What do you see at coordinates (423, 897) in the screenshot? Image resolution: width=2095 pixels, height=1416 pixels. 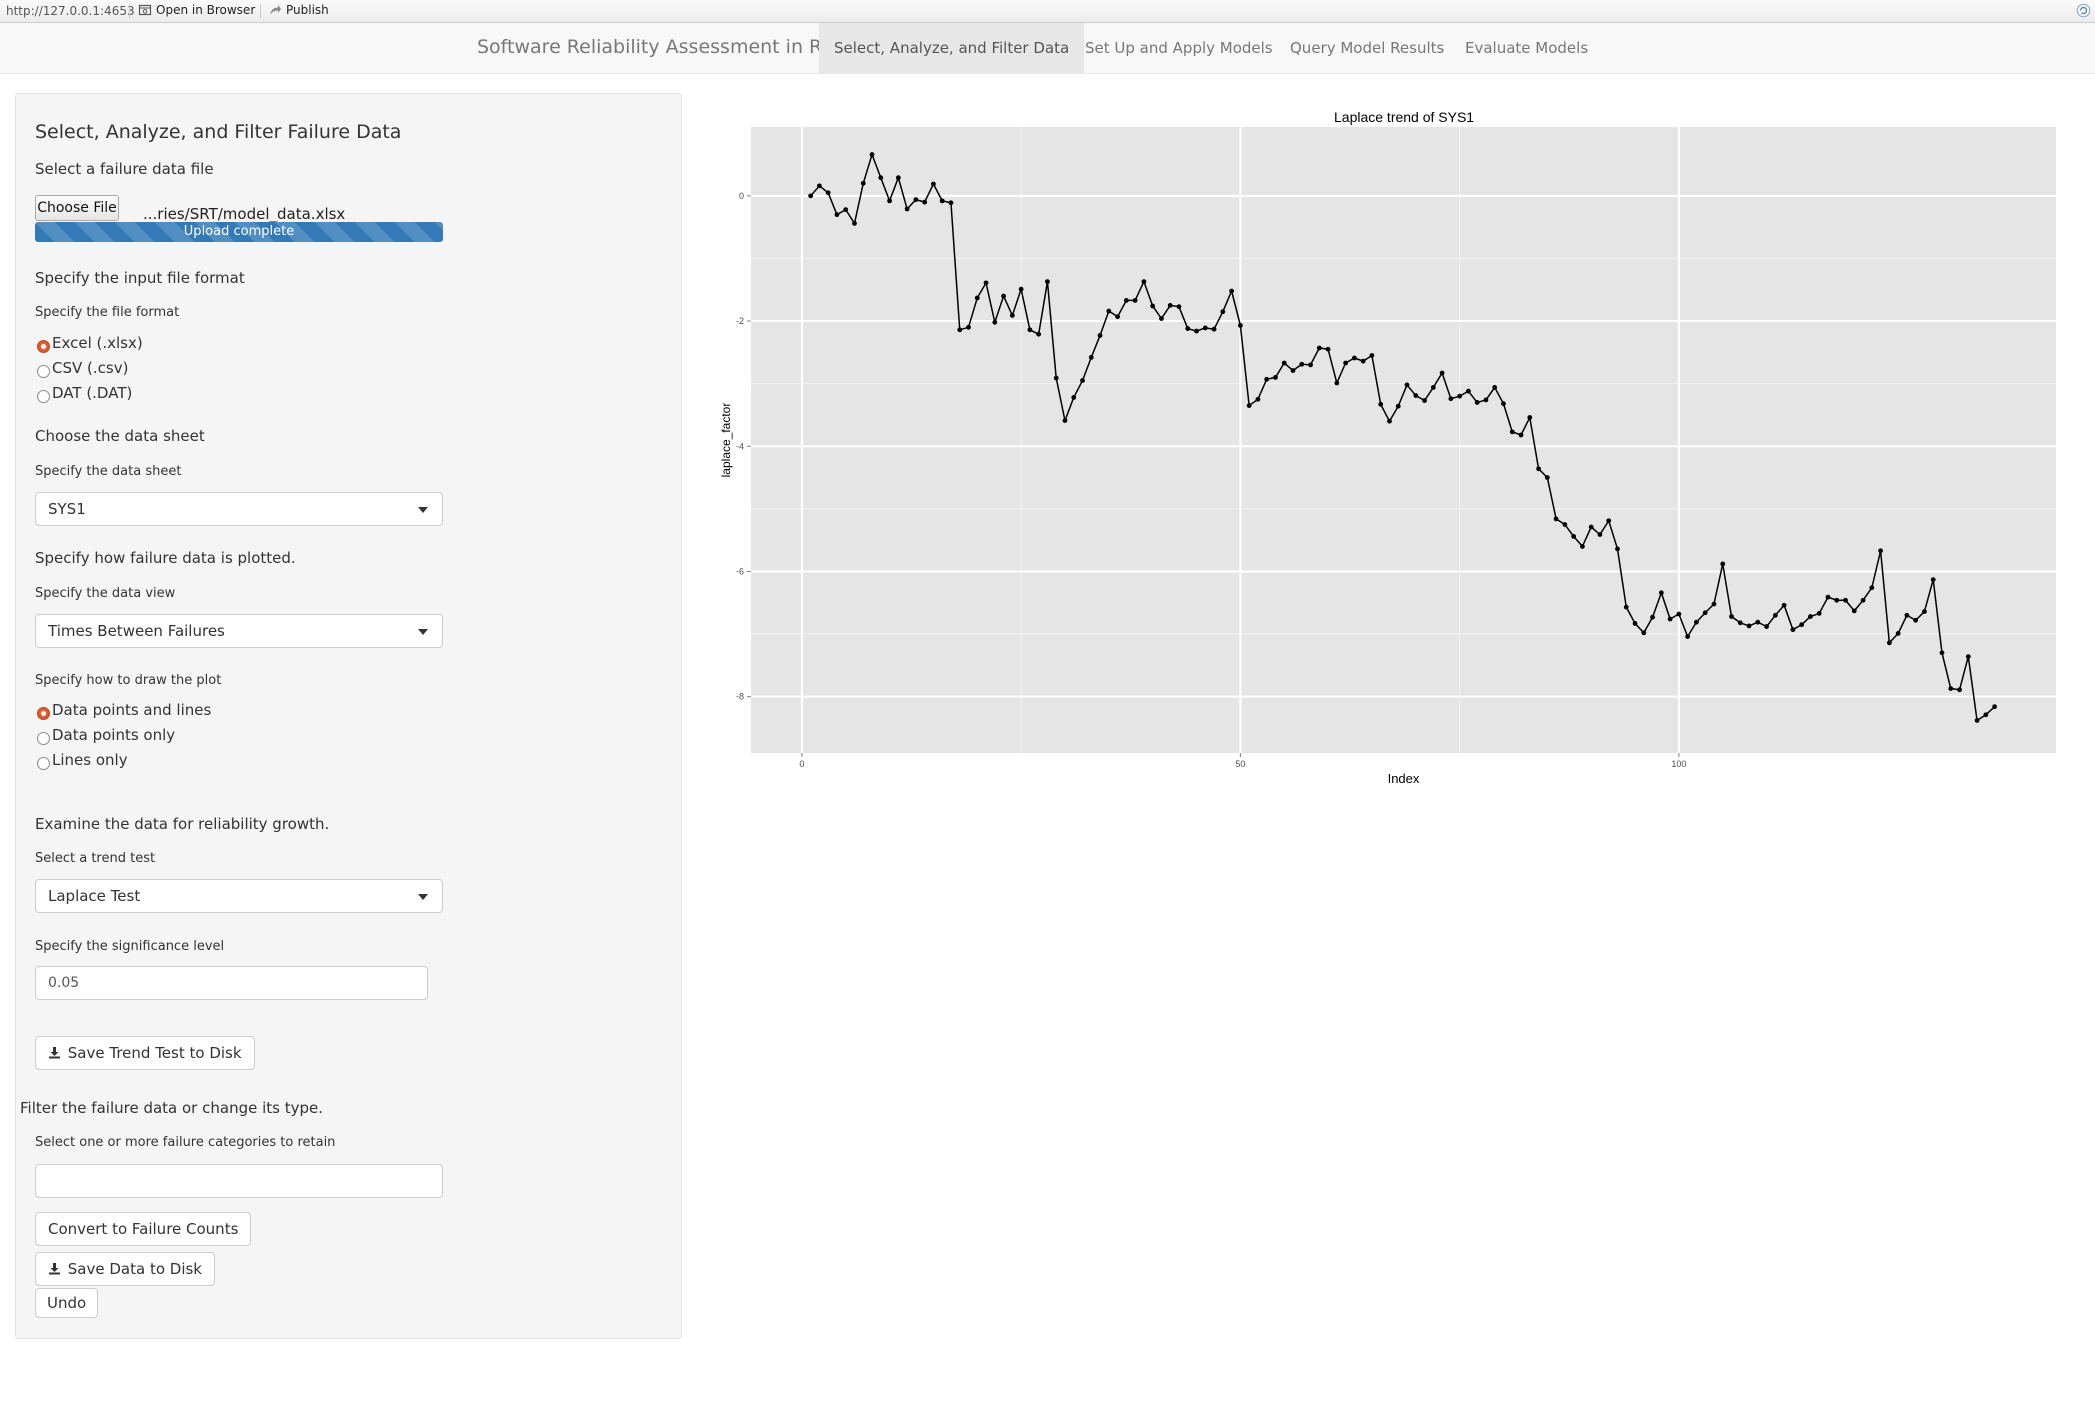 I see `chevron-down-icon` at bounding box center [423, 897].